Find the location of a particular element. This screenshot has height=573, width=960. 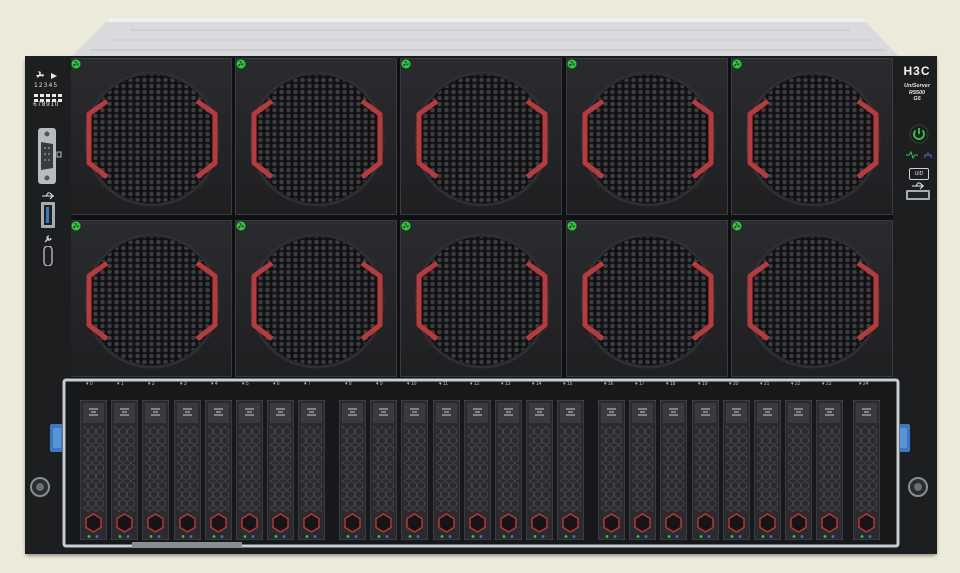

drive-slot-label: ▾ 17 is located at coordinates (640, 384).